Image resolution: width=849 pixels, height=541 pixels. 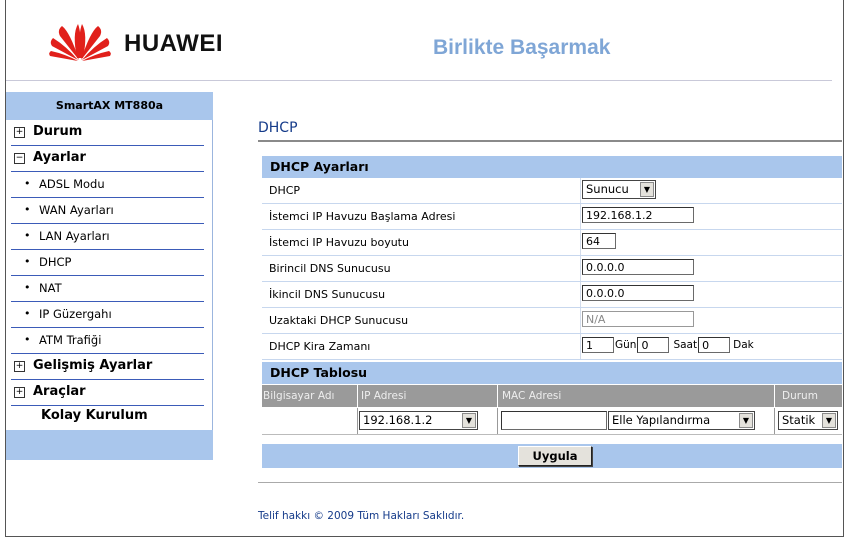 I want to click on primary-dns-input: 0.0.0.0, so click(x=638, y=267).